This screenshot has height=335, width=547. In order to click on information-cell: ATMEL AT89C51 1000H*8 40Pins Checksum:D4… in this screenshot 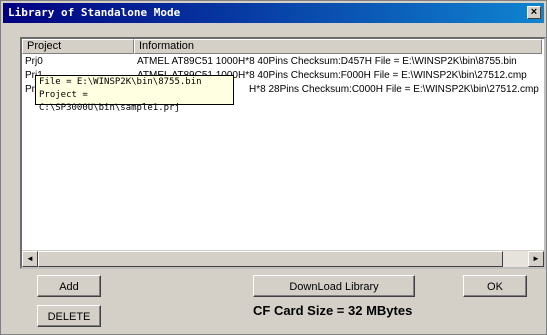, I will do `click(327, 61)`.